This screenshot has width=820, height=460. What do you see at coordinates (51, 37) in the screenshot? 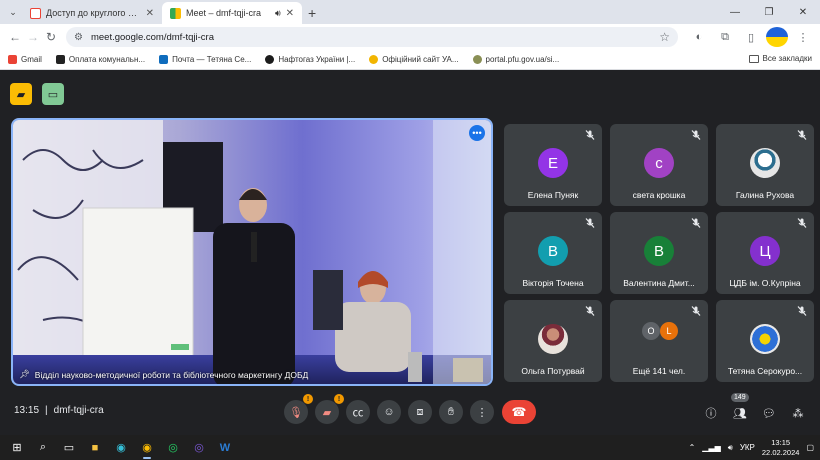
I see `reload-button: ↻` at bounding box center [51, 37].